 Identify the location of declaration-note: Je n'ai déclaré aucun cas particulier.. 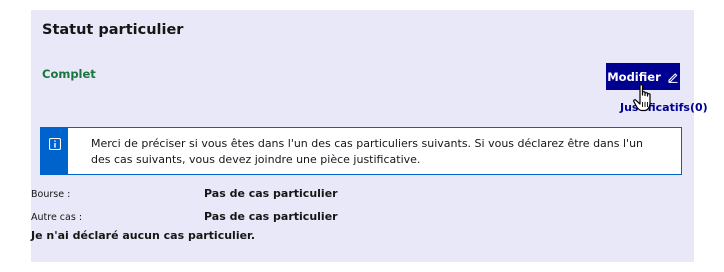
(143, 235).